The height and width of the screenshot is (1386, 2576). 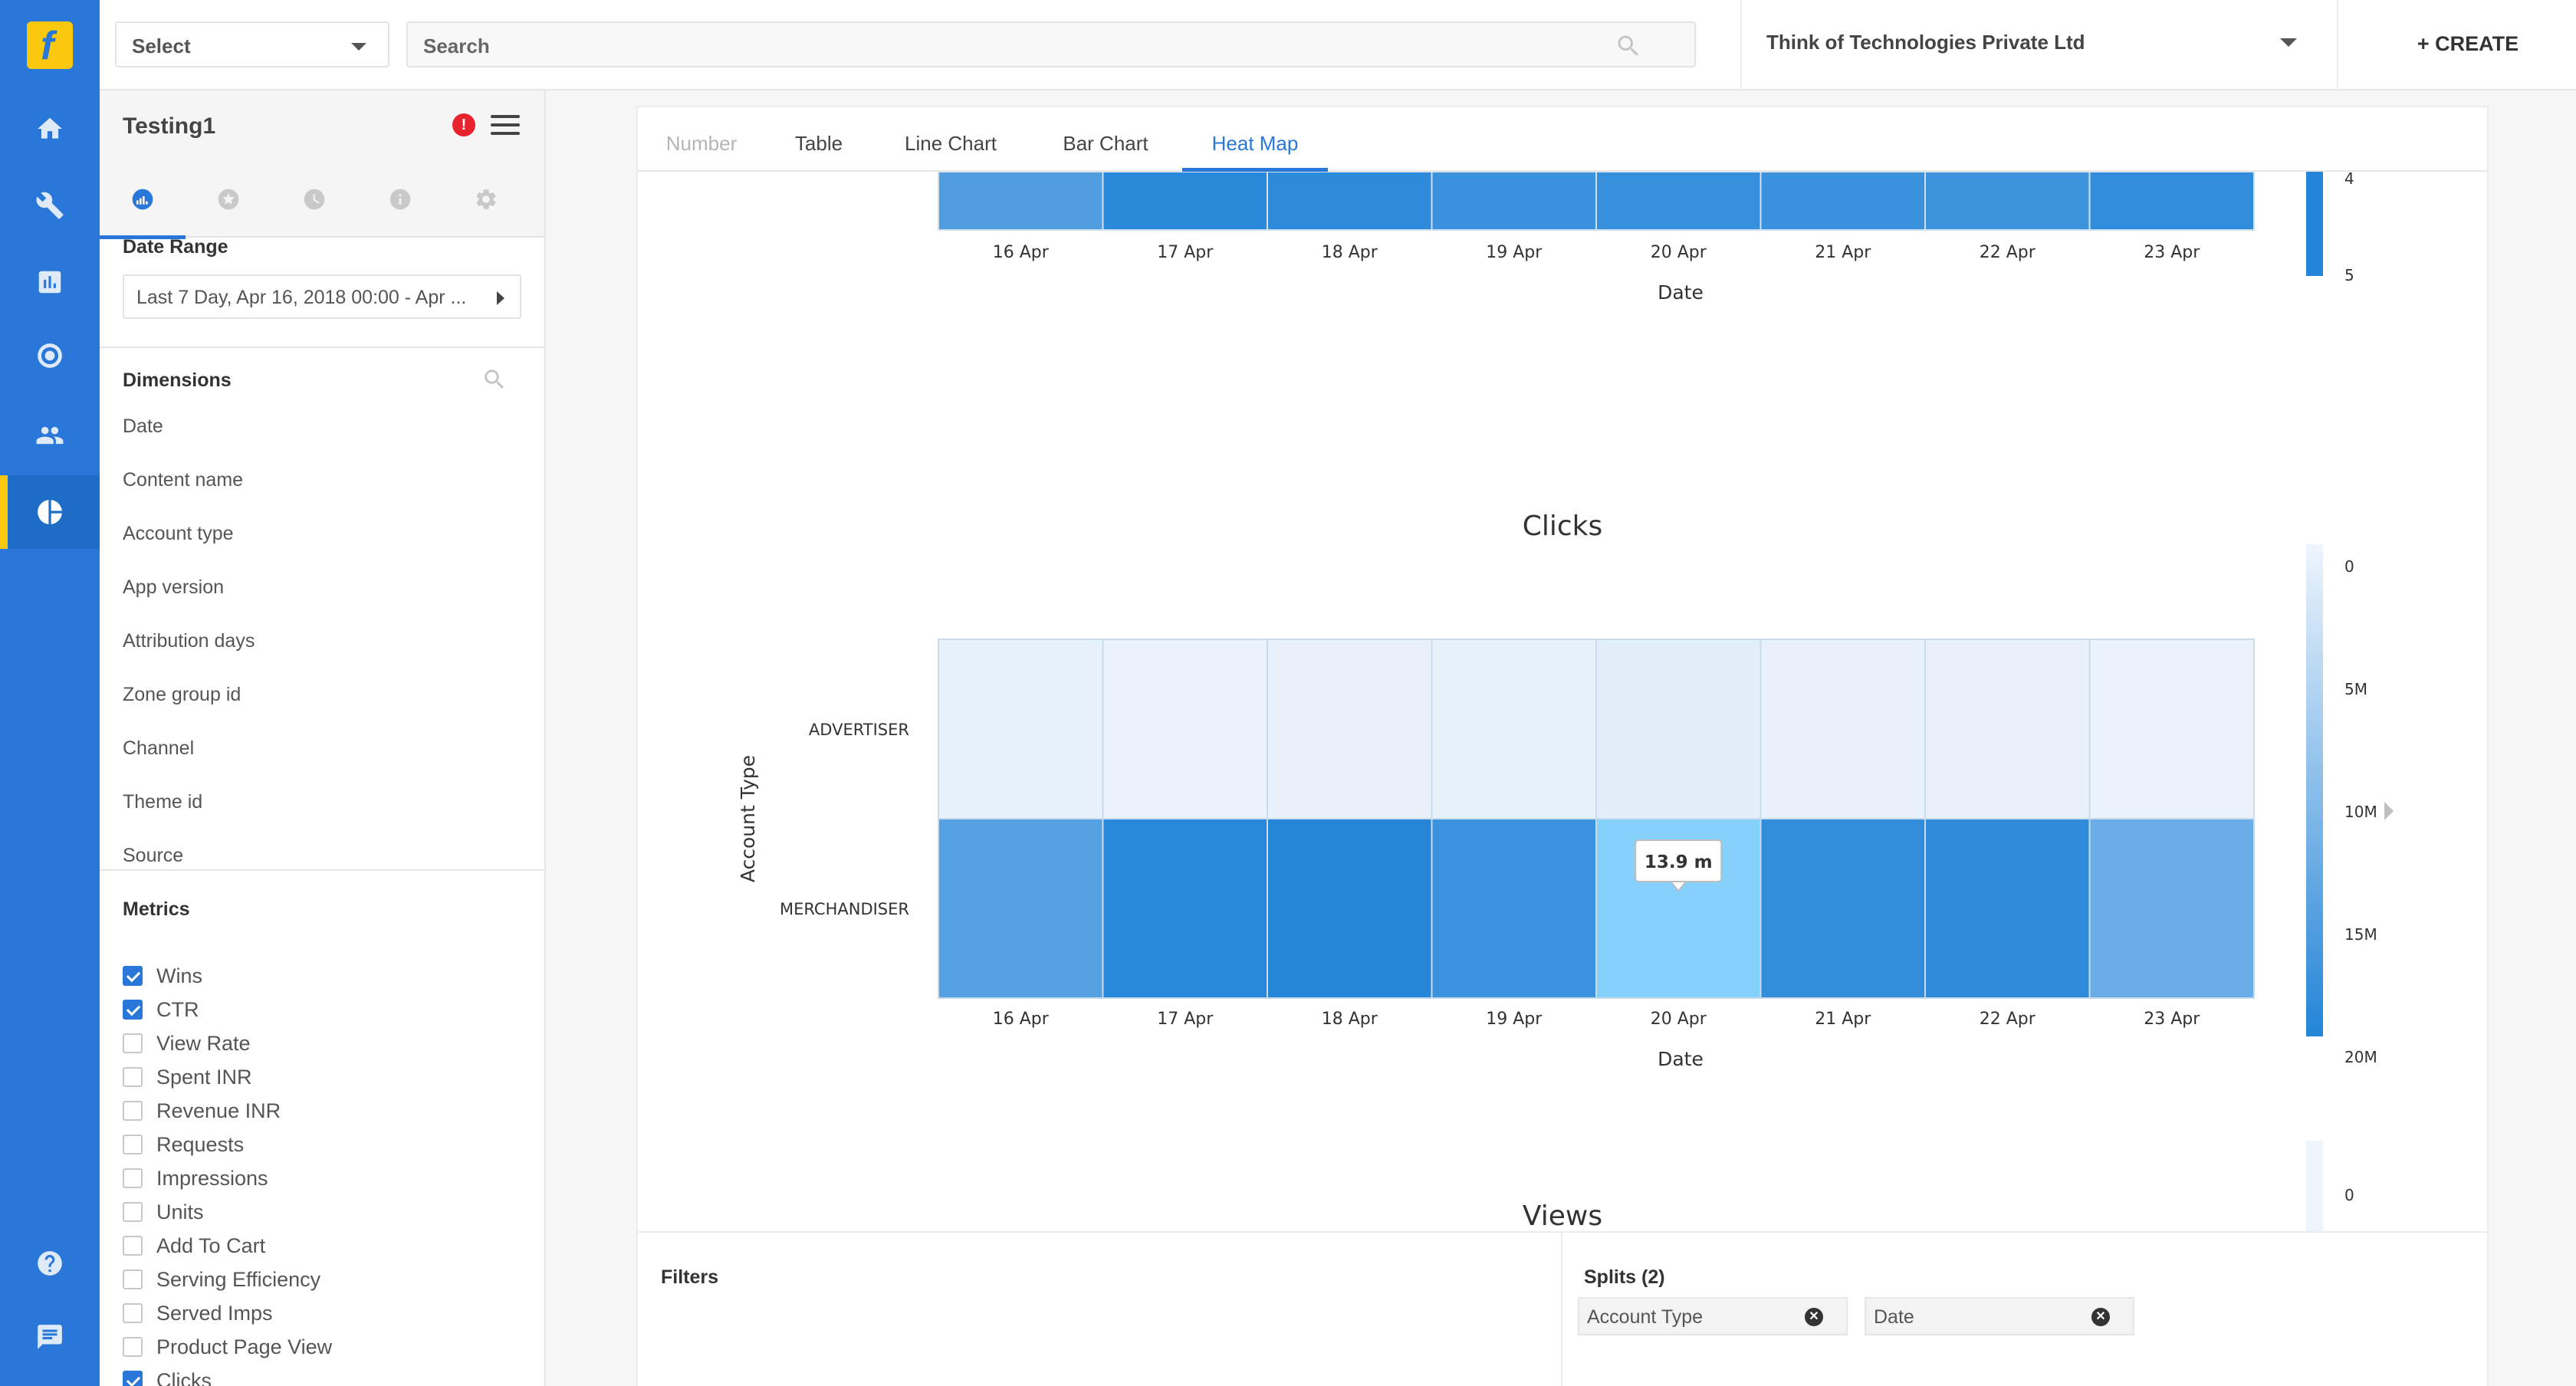 What do you see at coordinates (50, 205) in the screenshot?
I see `nav-tools` at bounding box center [50, 205].